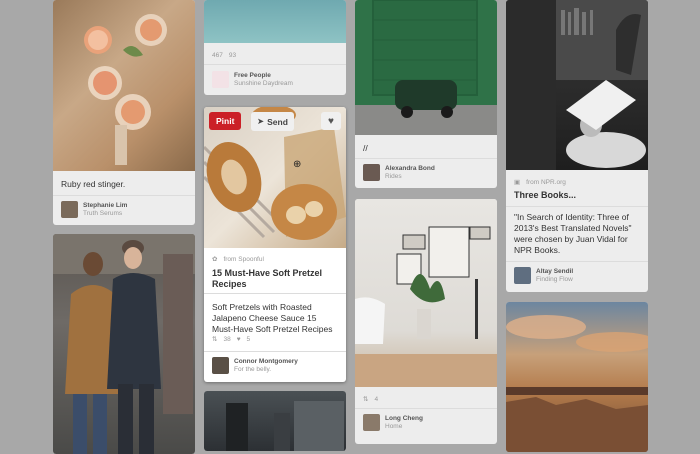 This screenshot has height=454, width=700. I want to click on source-label: from Spoonful, so click(243, 259).